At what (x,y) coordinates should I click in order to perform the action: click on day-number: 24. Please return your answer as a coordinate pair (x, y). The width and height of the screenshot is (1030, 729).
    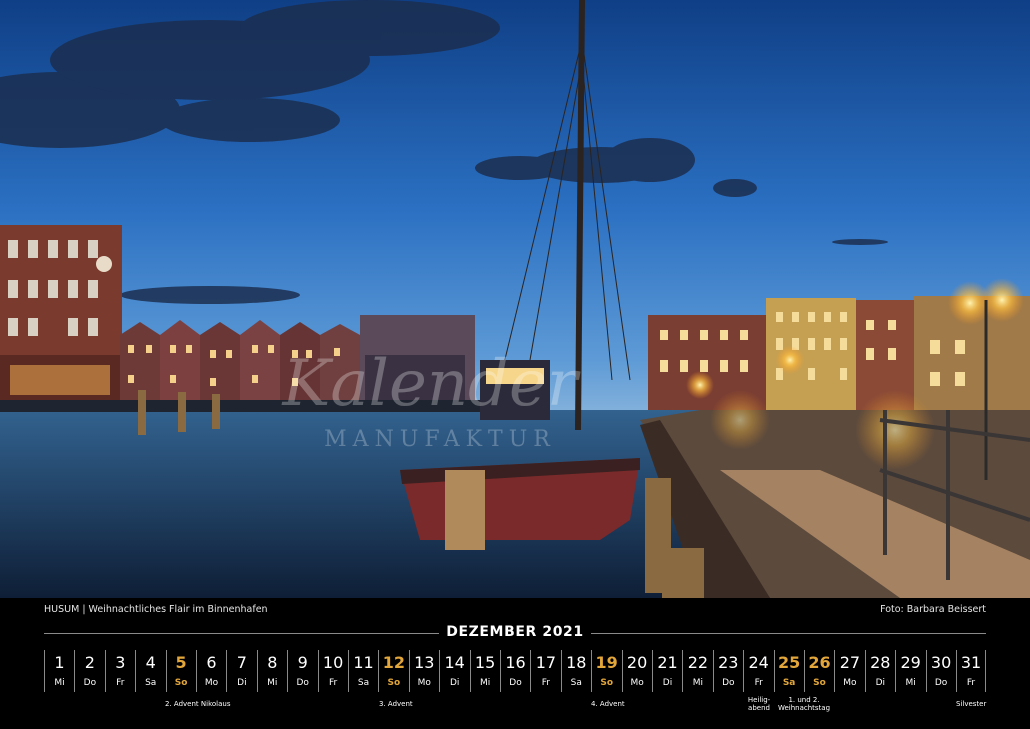
    Looking at the image, I should click on (758, 662).